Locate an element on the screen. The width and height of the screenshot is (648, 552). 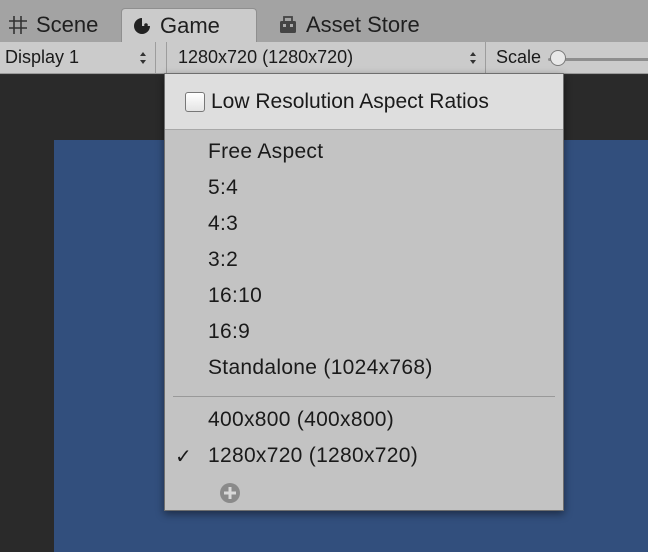
resolution-select: 1280x720 (1280x720) is located at coordinates (326, 57).